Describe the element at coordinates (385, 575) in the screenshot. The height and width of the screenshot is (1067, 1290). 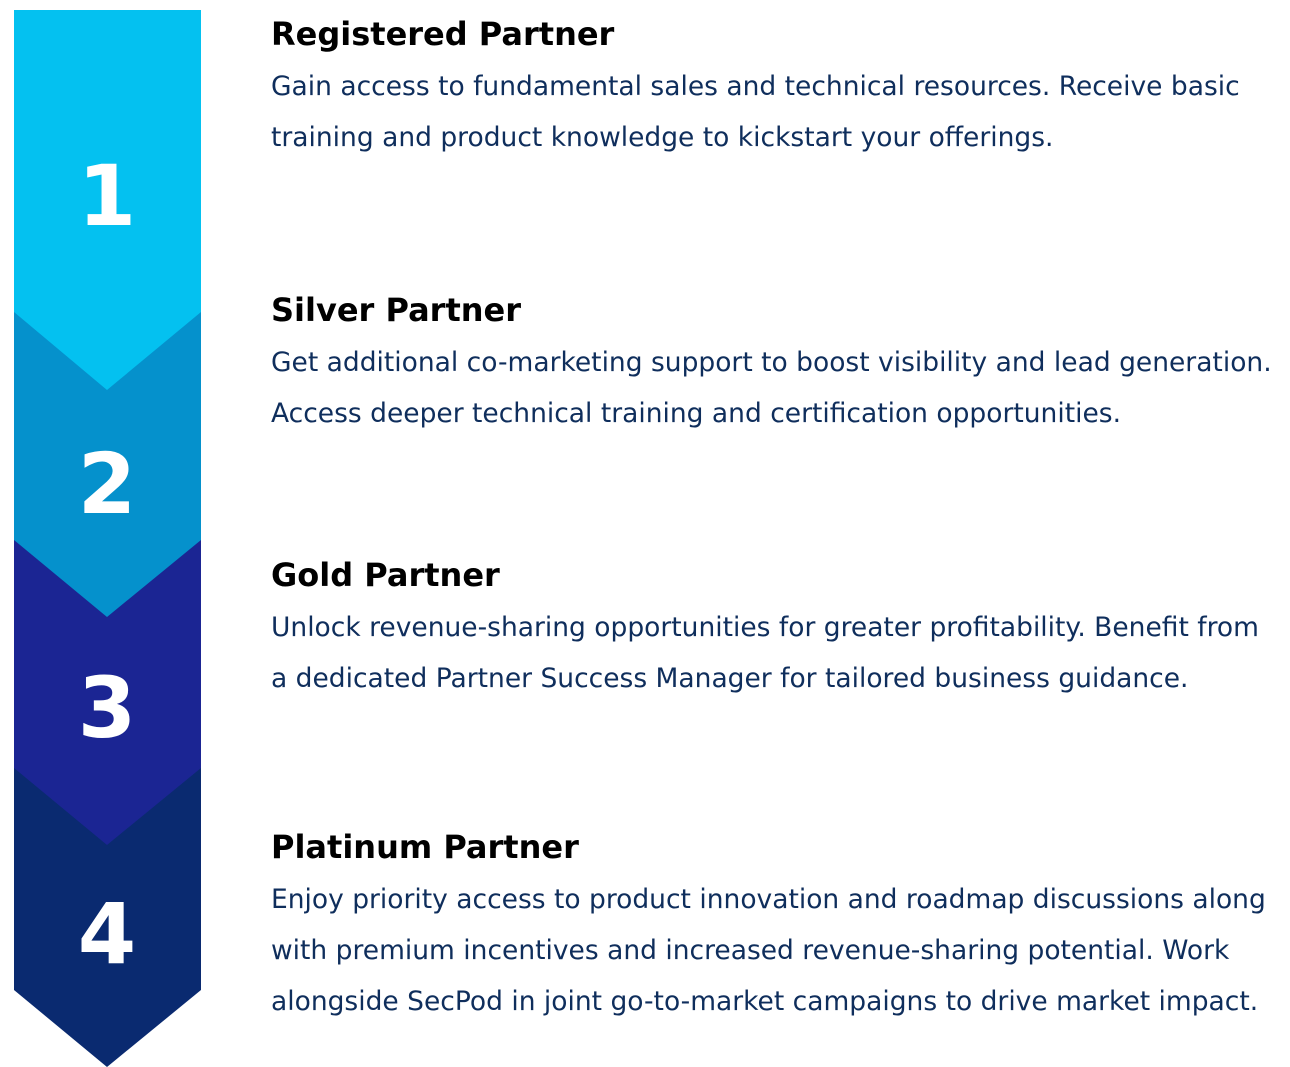
I see `tier-3-title: Gold Partner` at that location.